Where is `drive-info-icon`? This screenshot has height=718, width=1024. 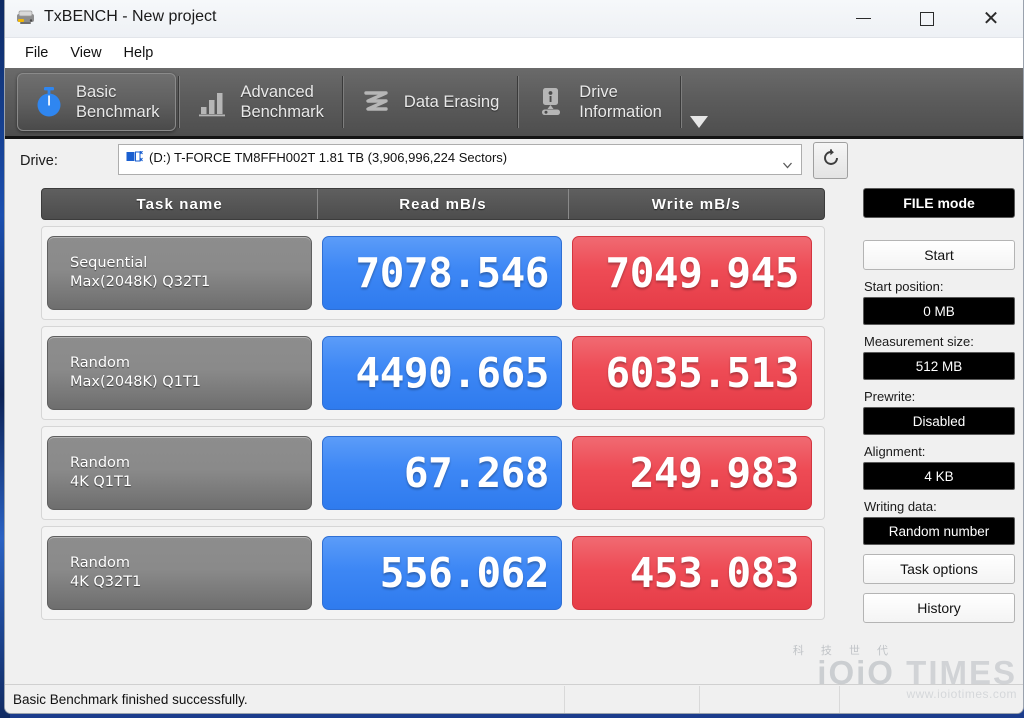 drive-info-icon is located at coordinates (552, 102).